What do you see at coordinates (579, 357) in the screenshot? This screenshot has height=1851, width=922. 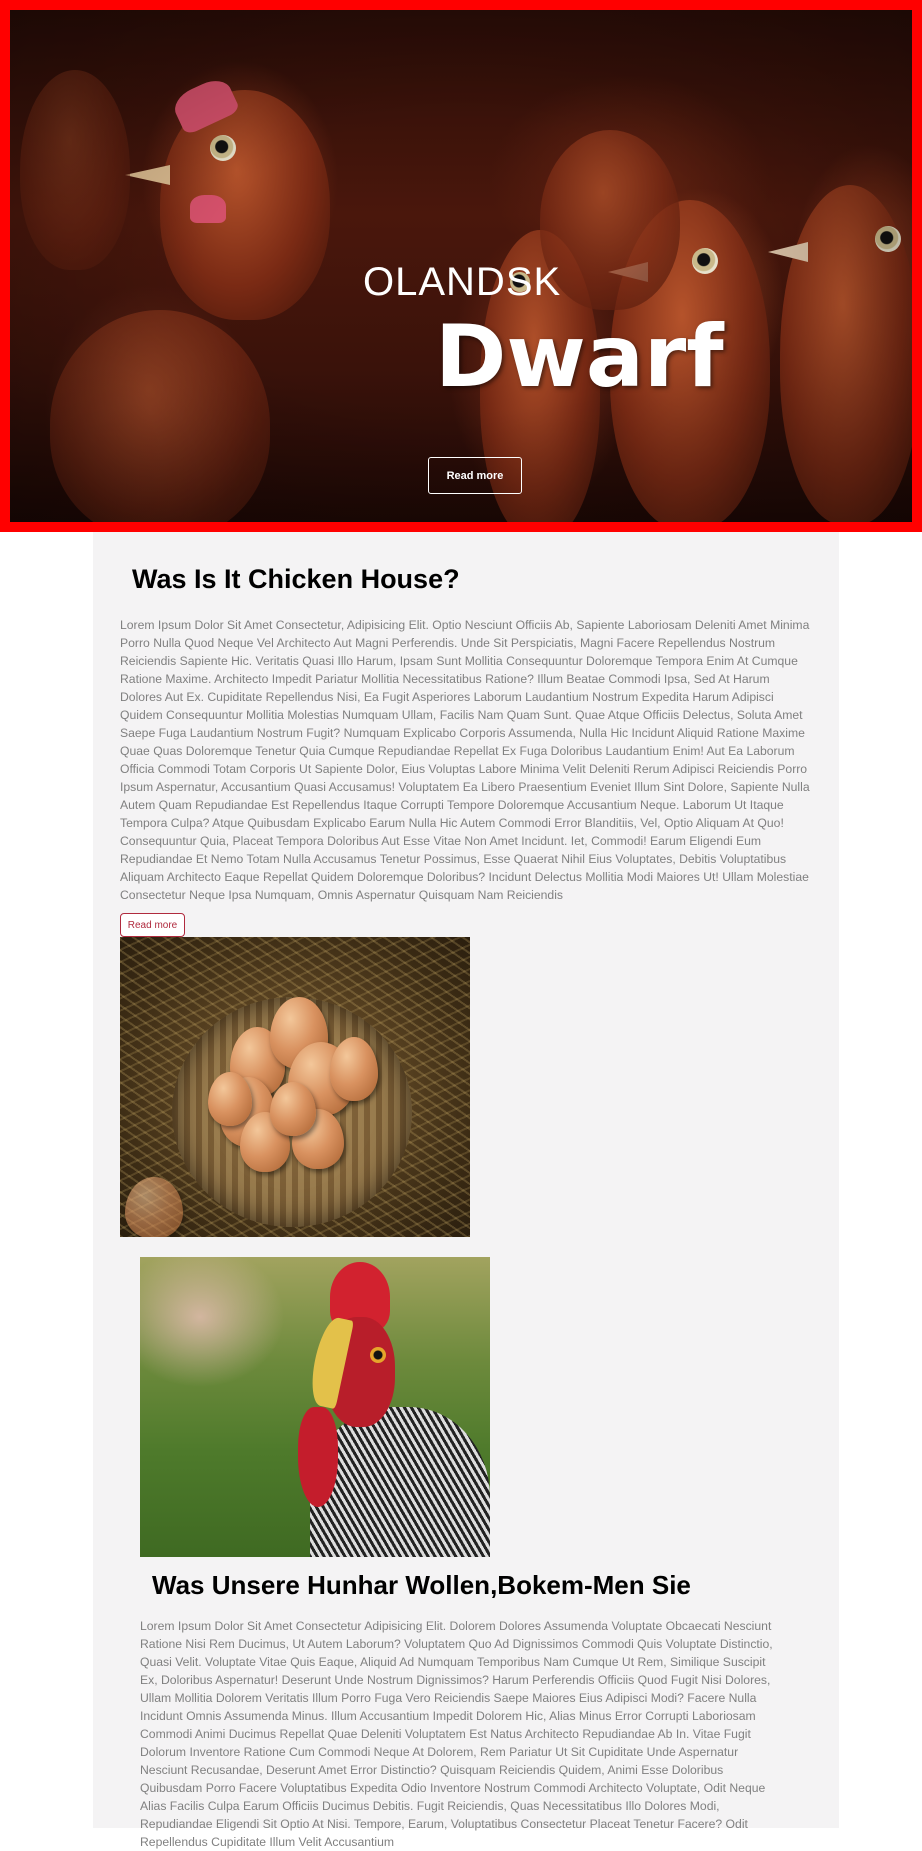 I see `hero-title: Dwarf` at bounding box center [579, 357].